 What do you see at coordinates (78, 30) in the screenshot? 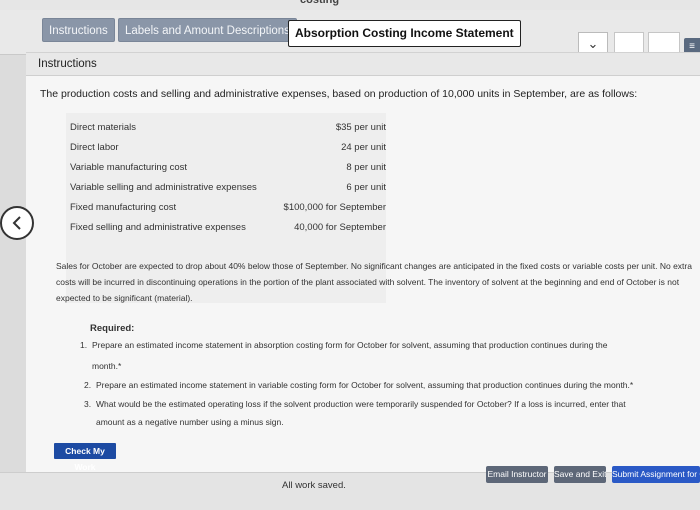
I see `tab-instructions: Instructions` at bounding box center [78, 30].